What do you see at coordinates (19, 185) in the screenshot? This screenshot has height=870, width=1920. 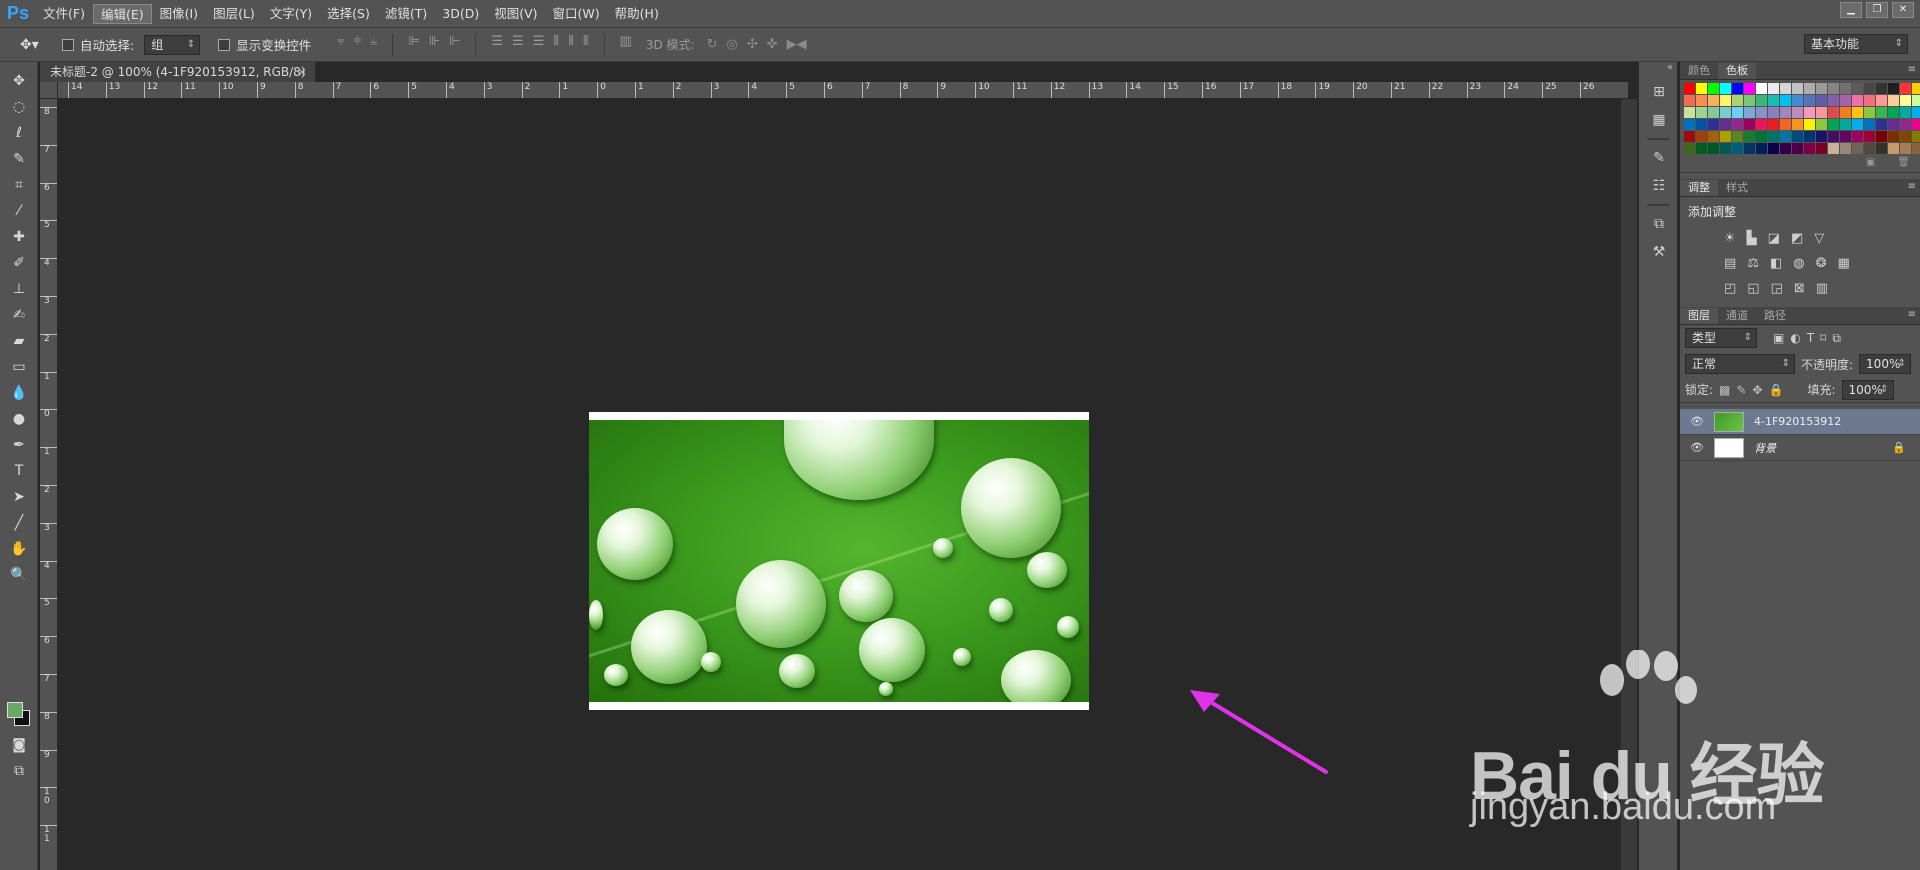 I see `crop-tool-icon: ⌗` at bounding box center [19, 185].